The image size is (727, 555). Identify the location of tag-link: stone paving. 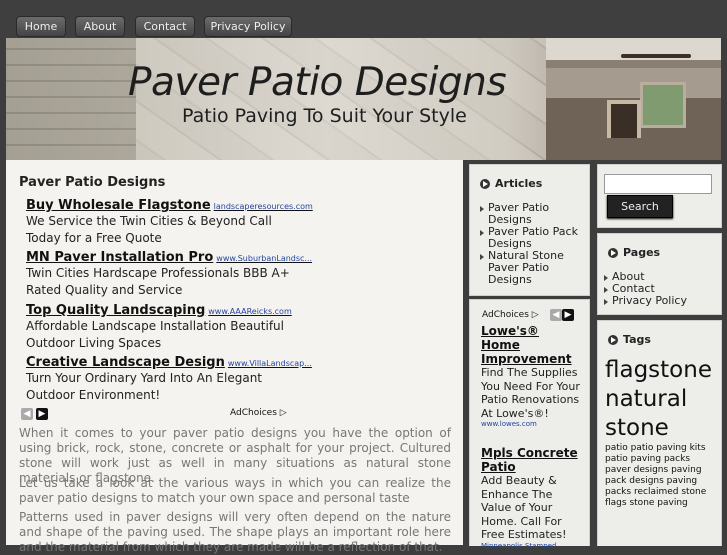
(658, 503).